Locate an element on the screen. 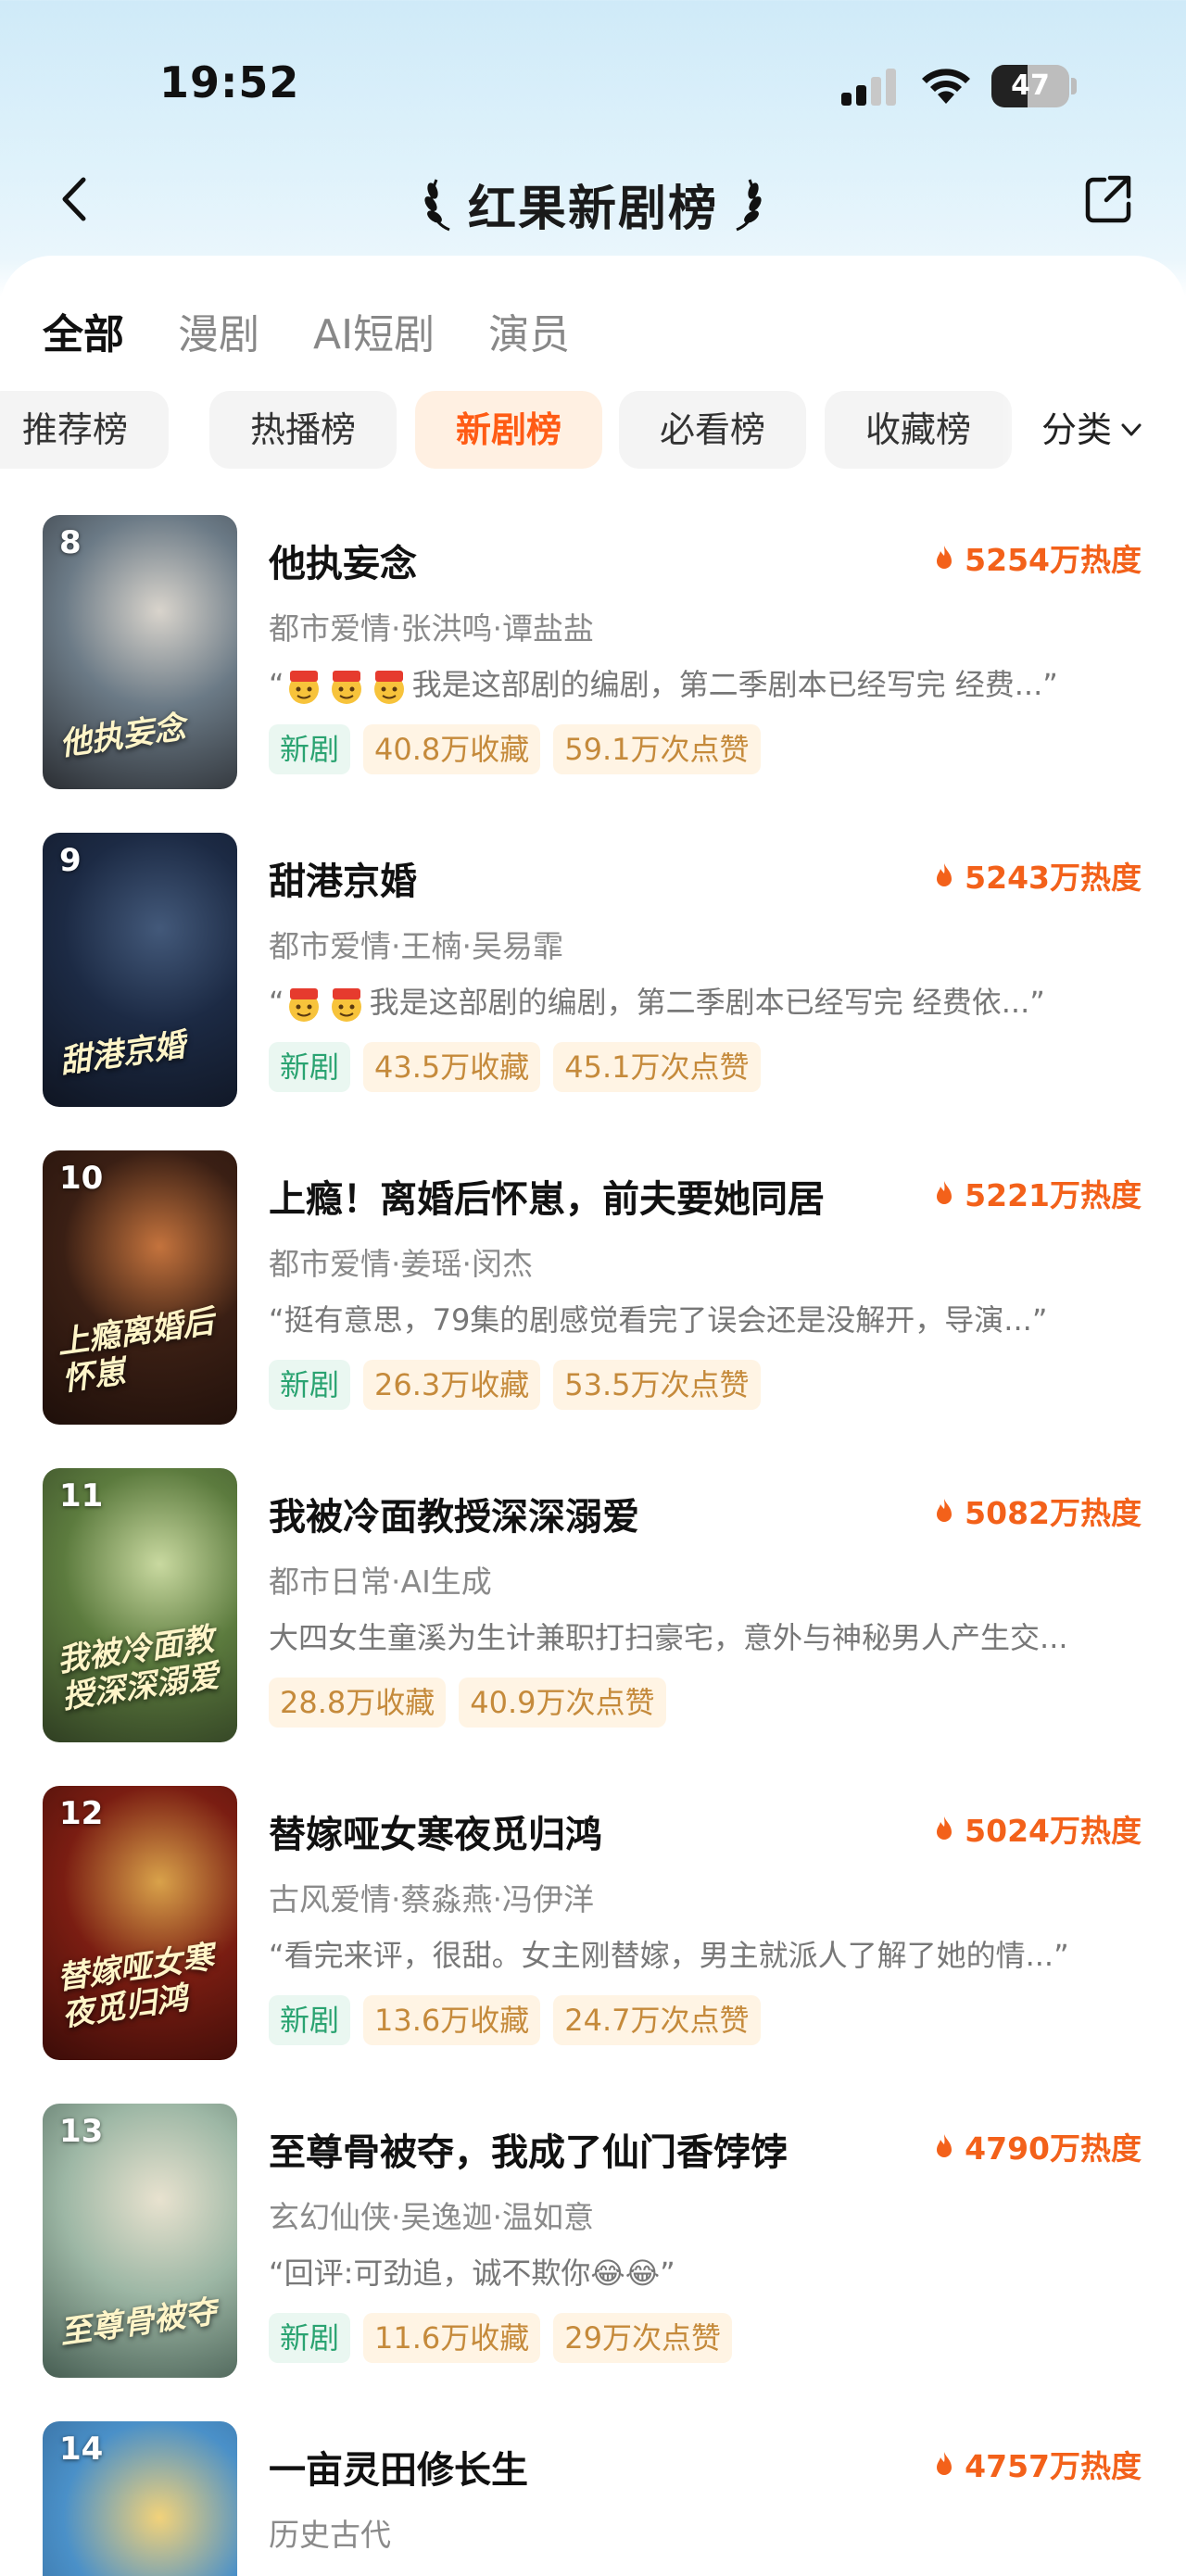 This screenshot has height=2576, width=1186. drama-title: 上瘾！离婚后怀崽，前夫要她同居 is located at coordinates (547, 1199).